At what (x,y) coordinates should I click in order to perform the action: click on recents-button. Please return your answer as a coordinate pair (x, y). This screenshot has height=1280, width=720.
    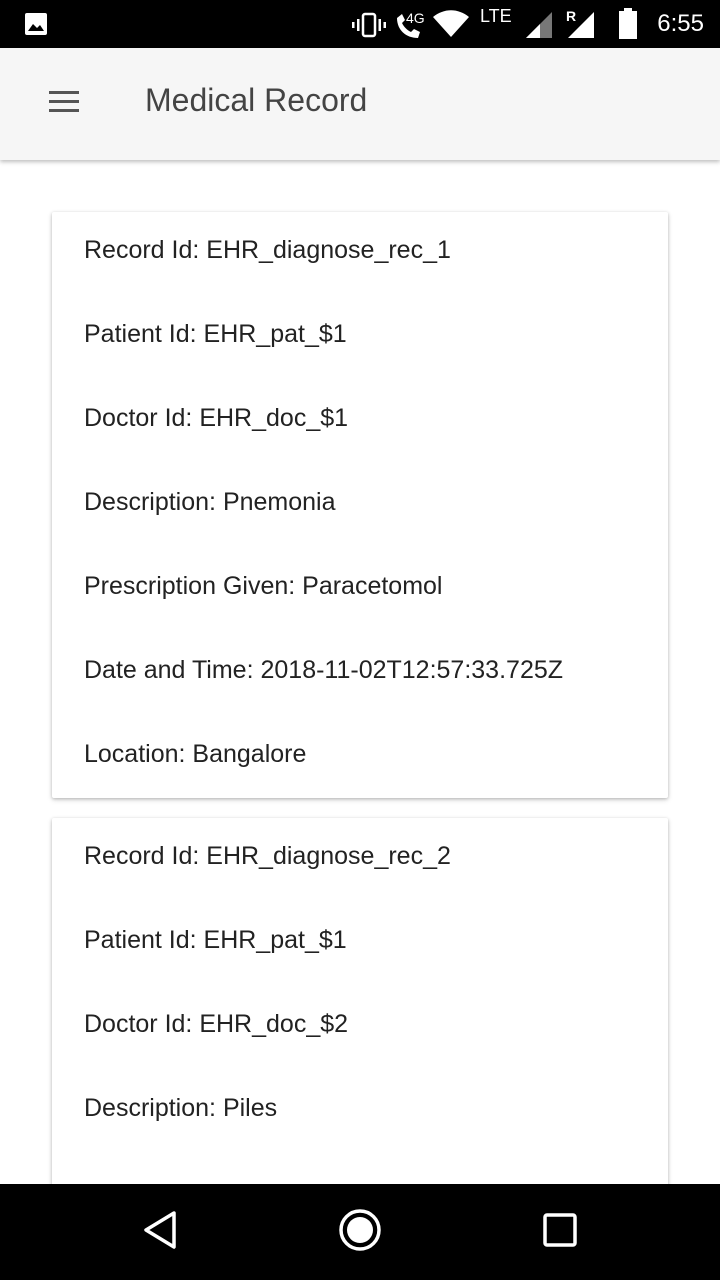
    Looking at the image, I should click on (560, 1232).